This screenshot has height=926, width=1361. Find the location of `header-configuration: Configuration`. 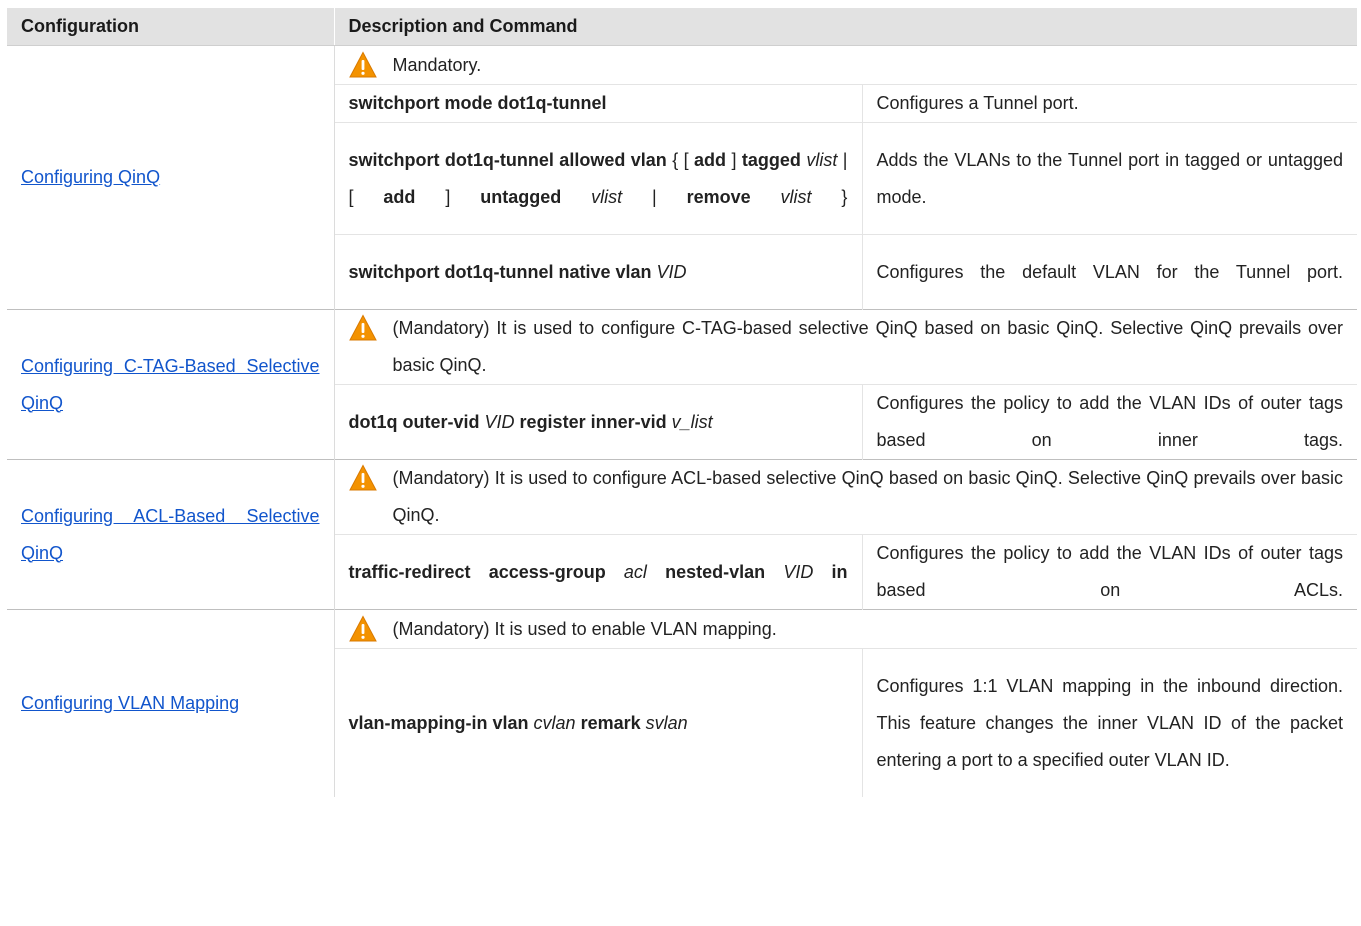

header-configuration: Configuration is located at coordinates (171, 27).